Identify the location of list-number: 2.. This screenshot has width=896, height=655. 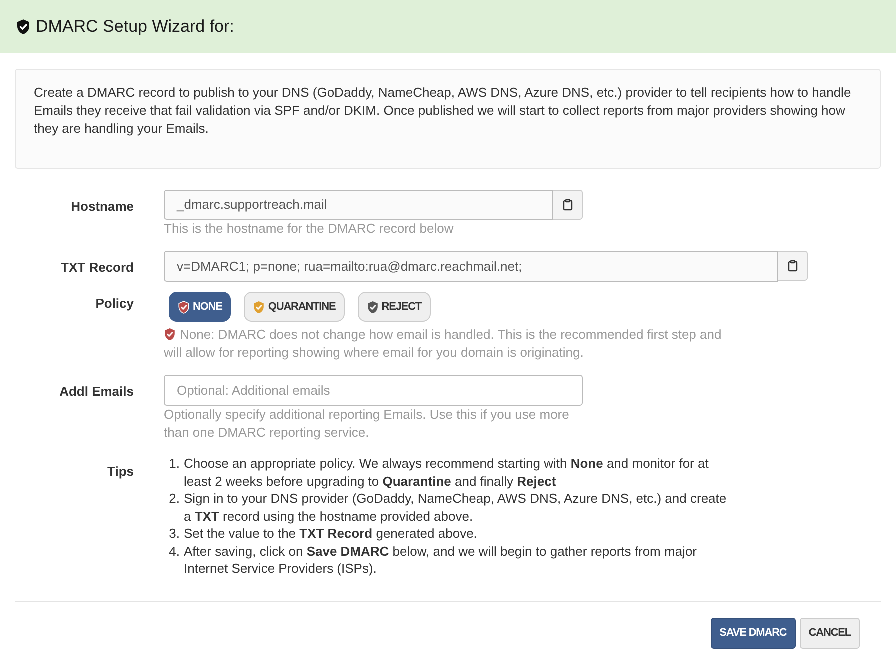
(174, 499).